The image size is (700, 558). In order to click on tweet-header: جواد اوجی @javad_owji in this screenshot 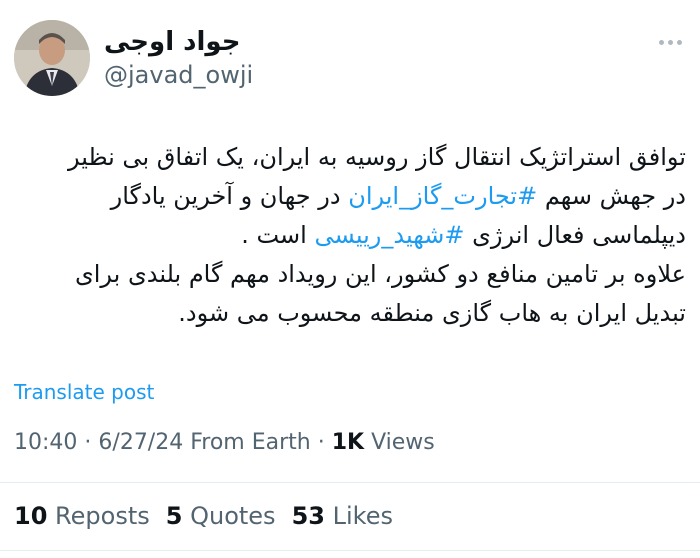, I will do `click(350, 60)`.